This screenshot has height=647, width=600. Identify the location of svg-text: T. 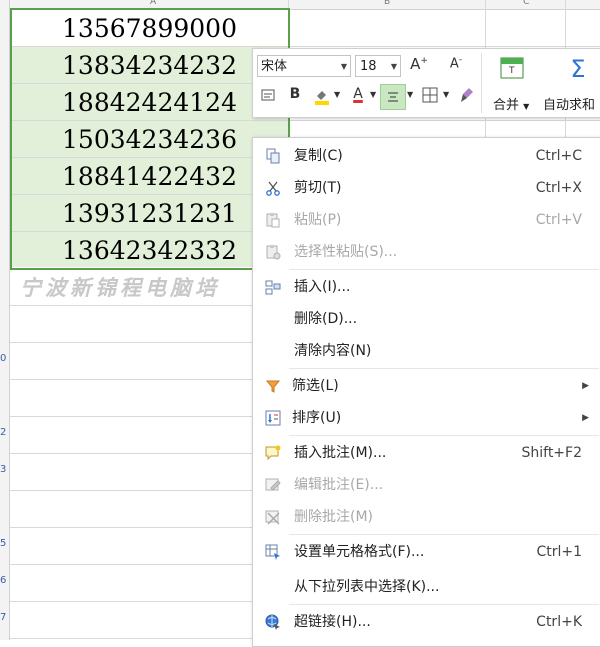
(511, 71).